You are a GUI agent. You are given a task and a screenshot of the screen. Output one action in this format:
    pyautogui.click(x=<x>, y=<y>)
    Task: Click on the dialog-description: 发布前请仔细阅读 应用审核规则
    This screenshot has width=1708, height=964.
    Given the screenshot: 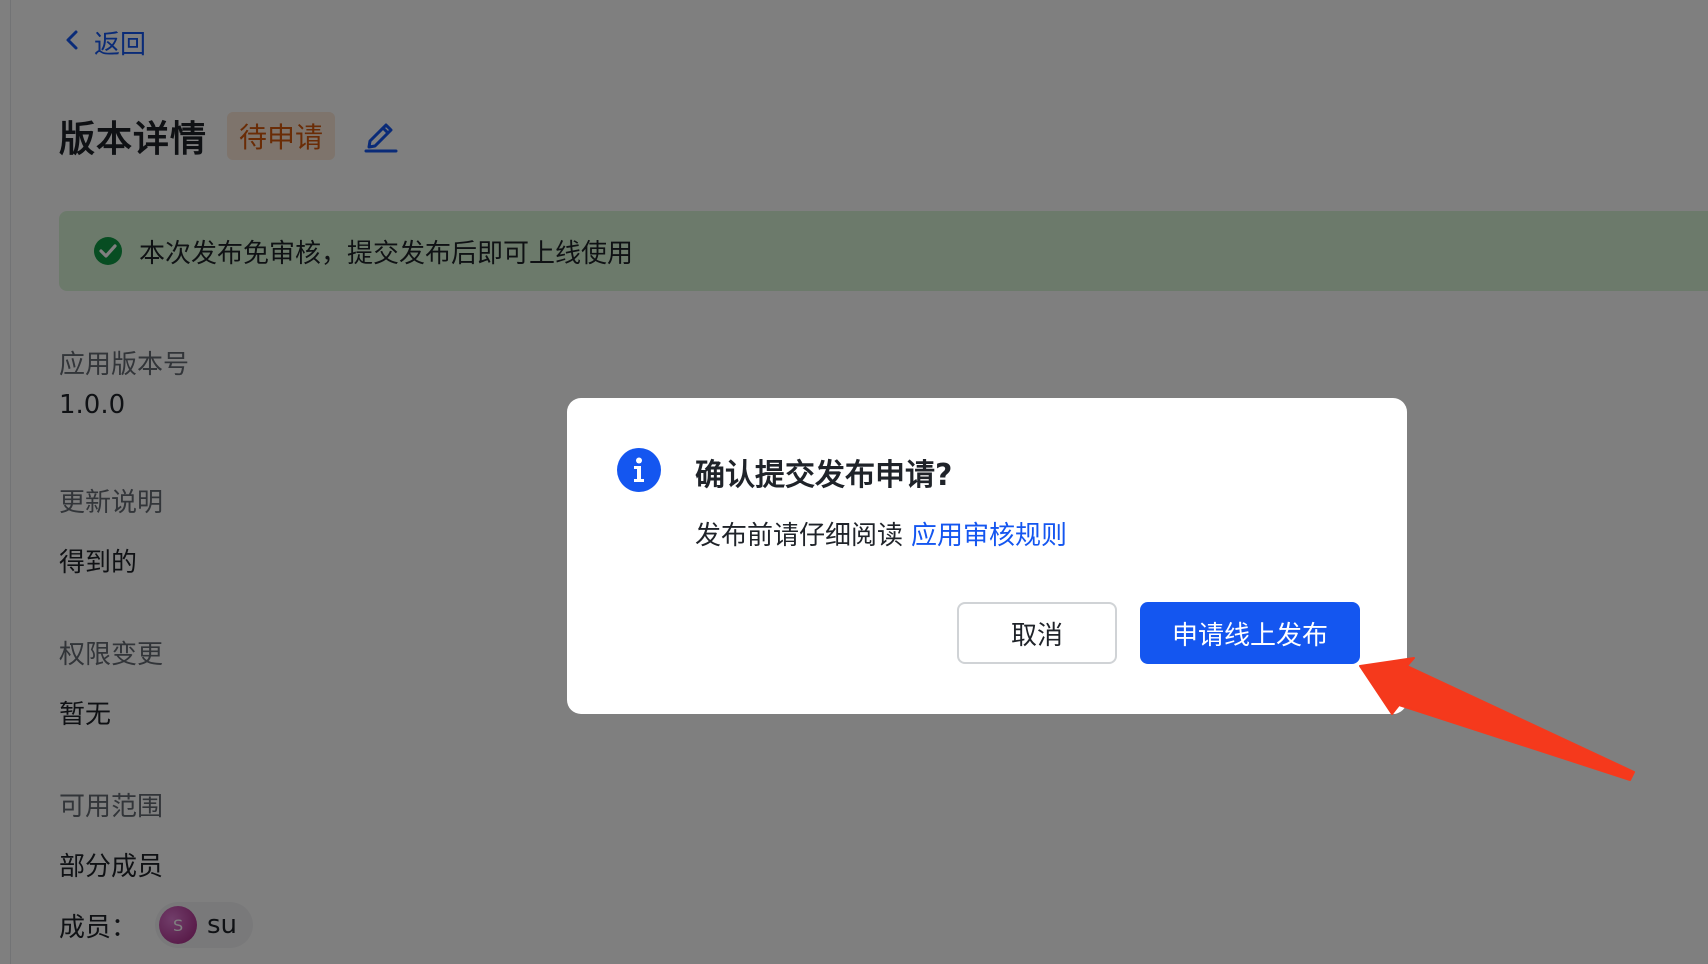 What is the action you would take?
    pyautogui.click(x=881, y=533)
    